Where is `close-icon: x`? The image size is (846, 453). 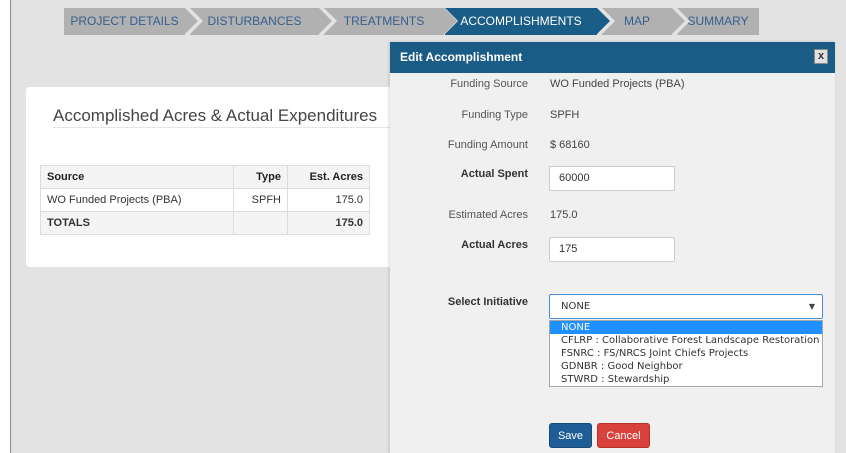 close-icon: x is located at coordinates (821, 56).